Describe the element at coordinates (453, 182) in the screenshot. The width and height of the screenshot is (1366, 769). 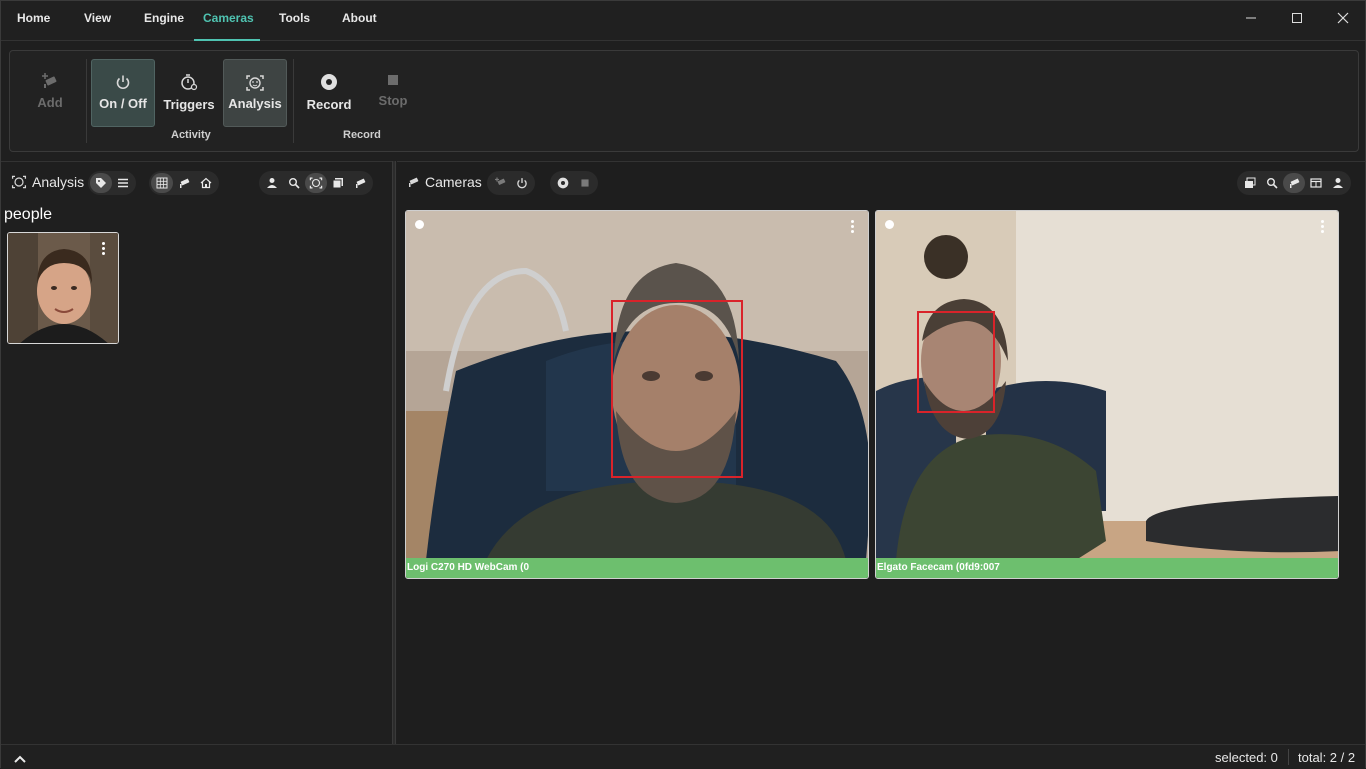
I see `cameras-panel-title-text: Cameras` at that location.